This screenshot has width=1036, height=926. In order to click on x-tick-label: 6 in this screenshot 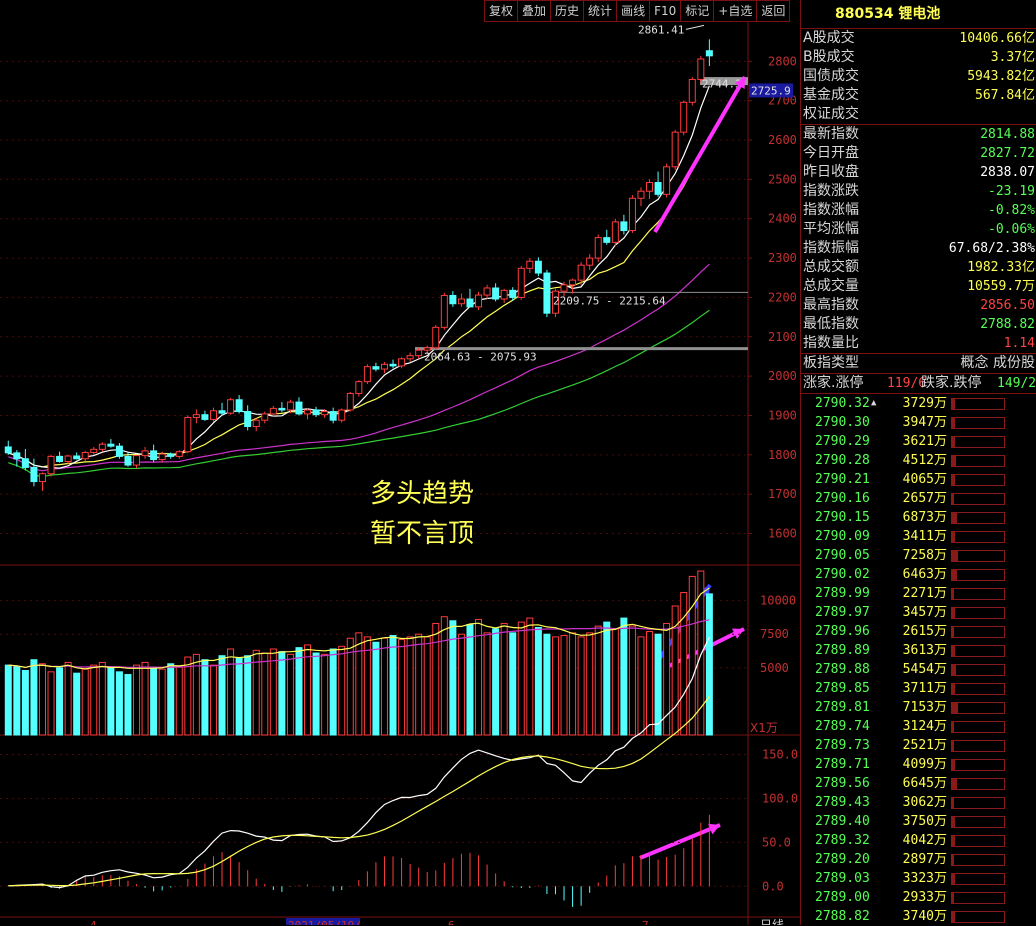, I will do `click(451, 922)`.